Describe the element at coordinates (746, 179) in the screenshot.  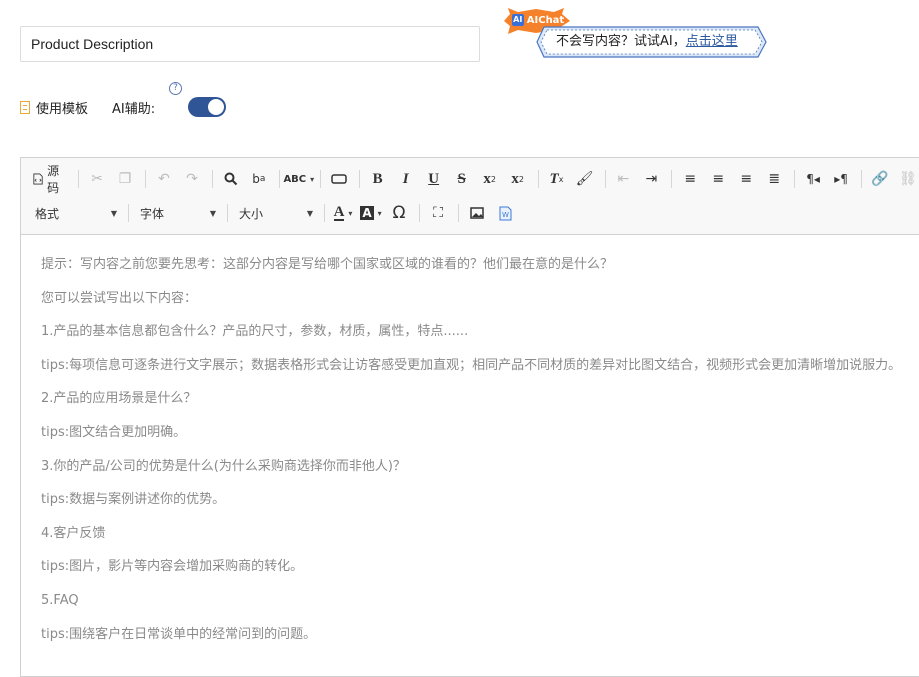
I see `align-right-icon: ≡` at that location.